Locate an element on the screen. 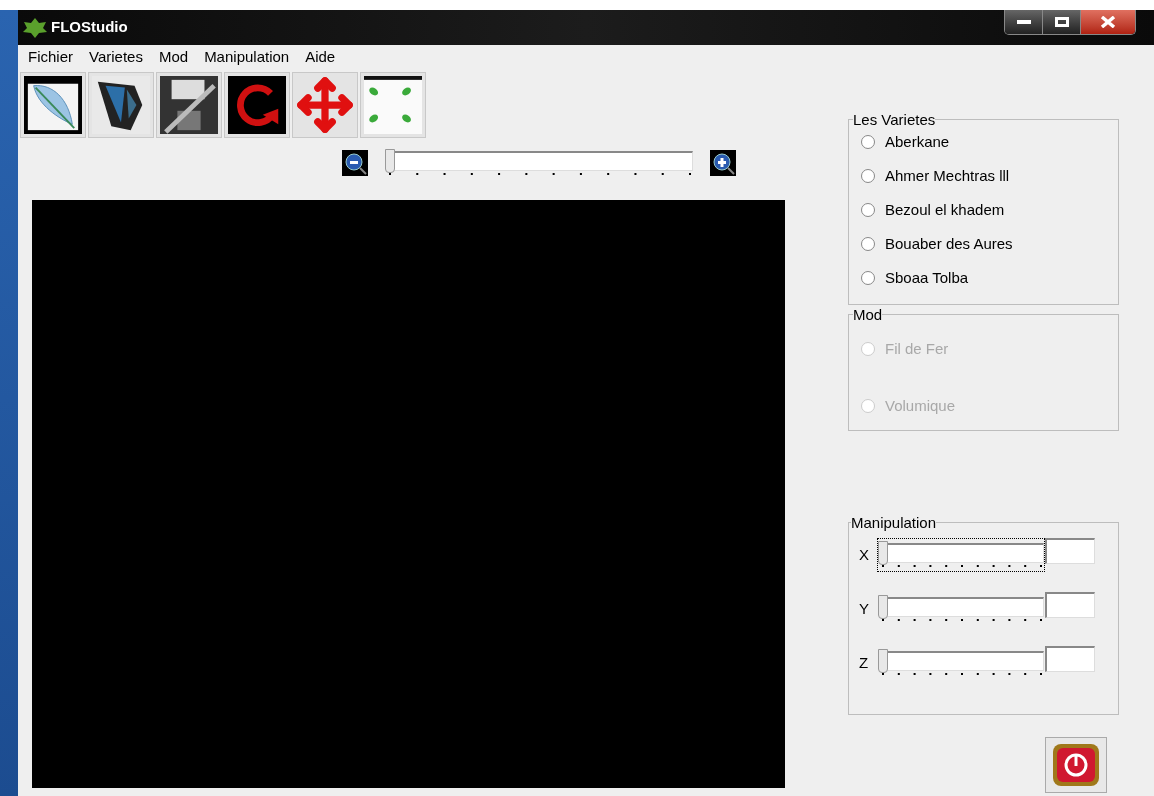 This screenshot has height=796, width=1154. radio-option: Aberkane is located at coordinates (983, 142).